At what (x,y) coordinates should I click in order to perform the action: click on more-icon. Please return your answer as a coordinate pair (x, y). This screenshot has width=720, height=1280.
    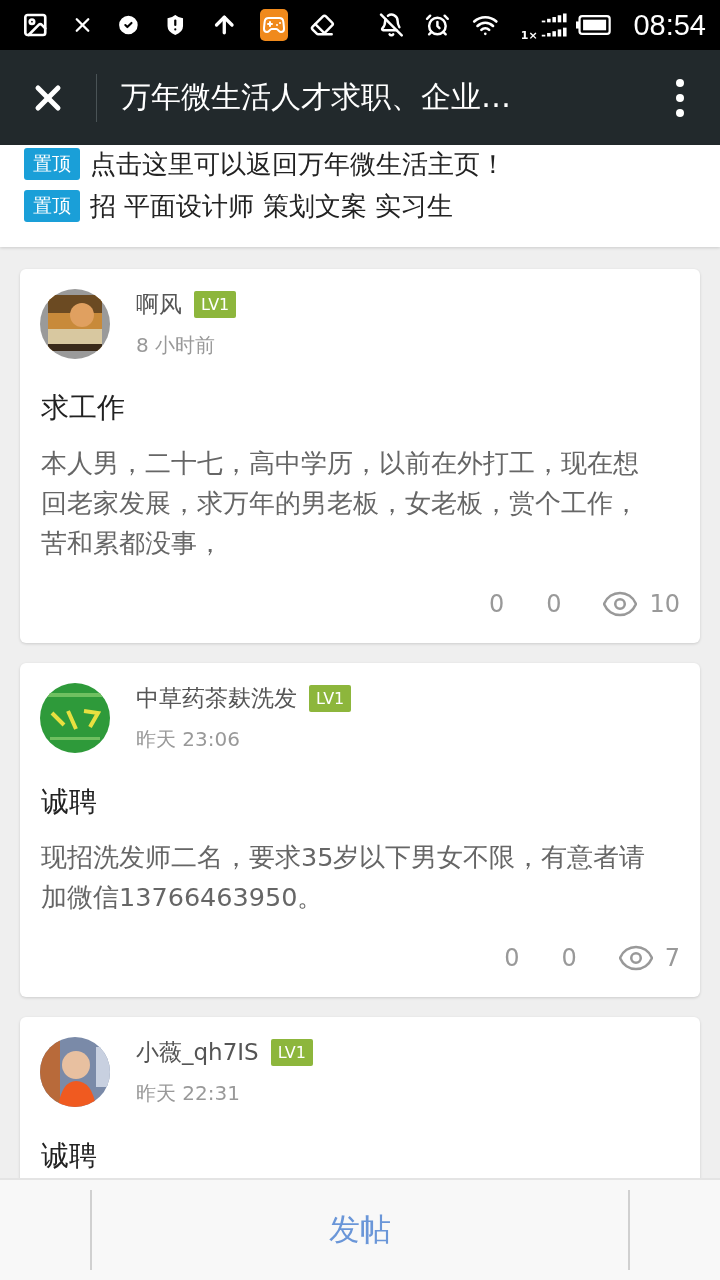
    Looking at the image, I should click on (680, 97).